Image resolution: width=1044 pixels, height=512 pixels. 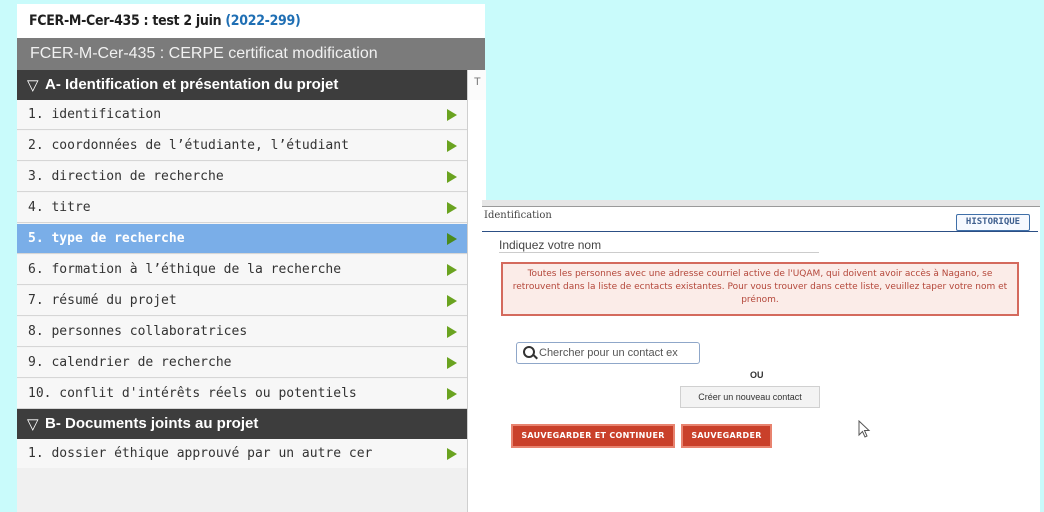 What do you see at coordinates (242, 363) in the screenshot?
I see `nav-item-calendrier: 9. calendrier de recherche` at bounding box center [242, 363].